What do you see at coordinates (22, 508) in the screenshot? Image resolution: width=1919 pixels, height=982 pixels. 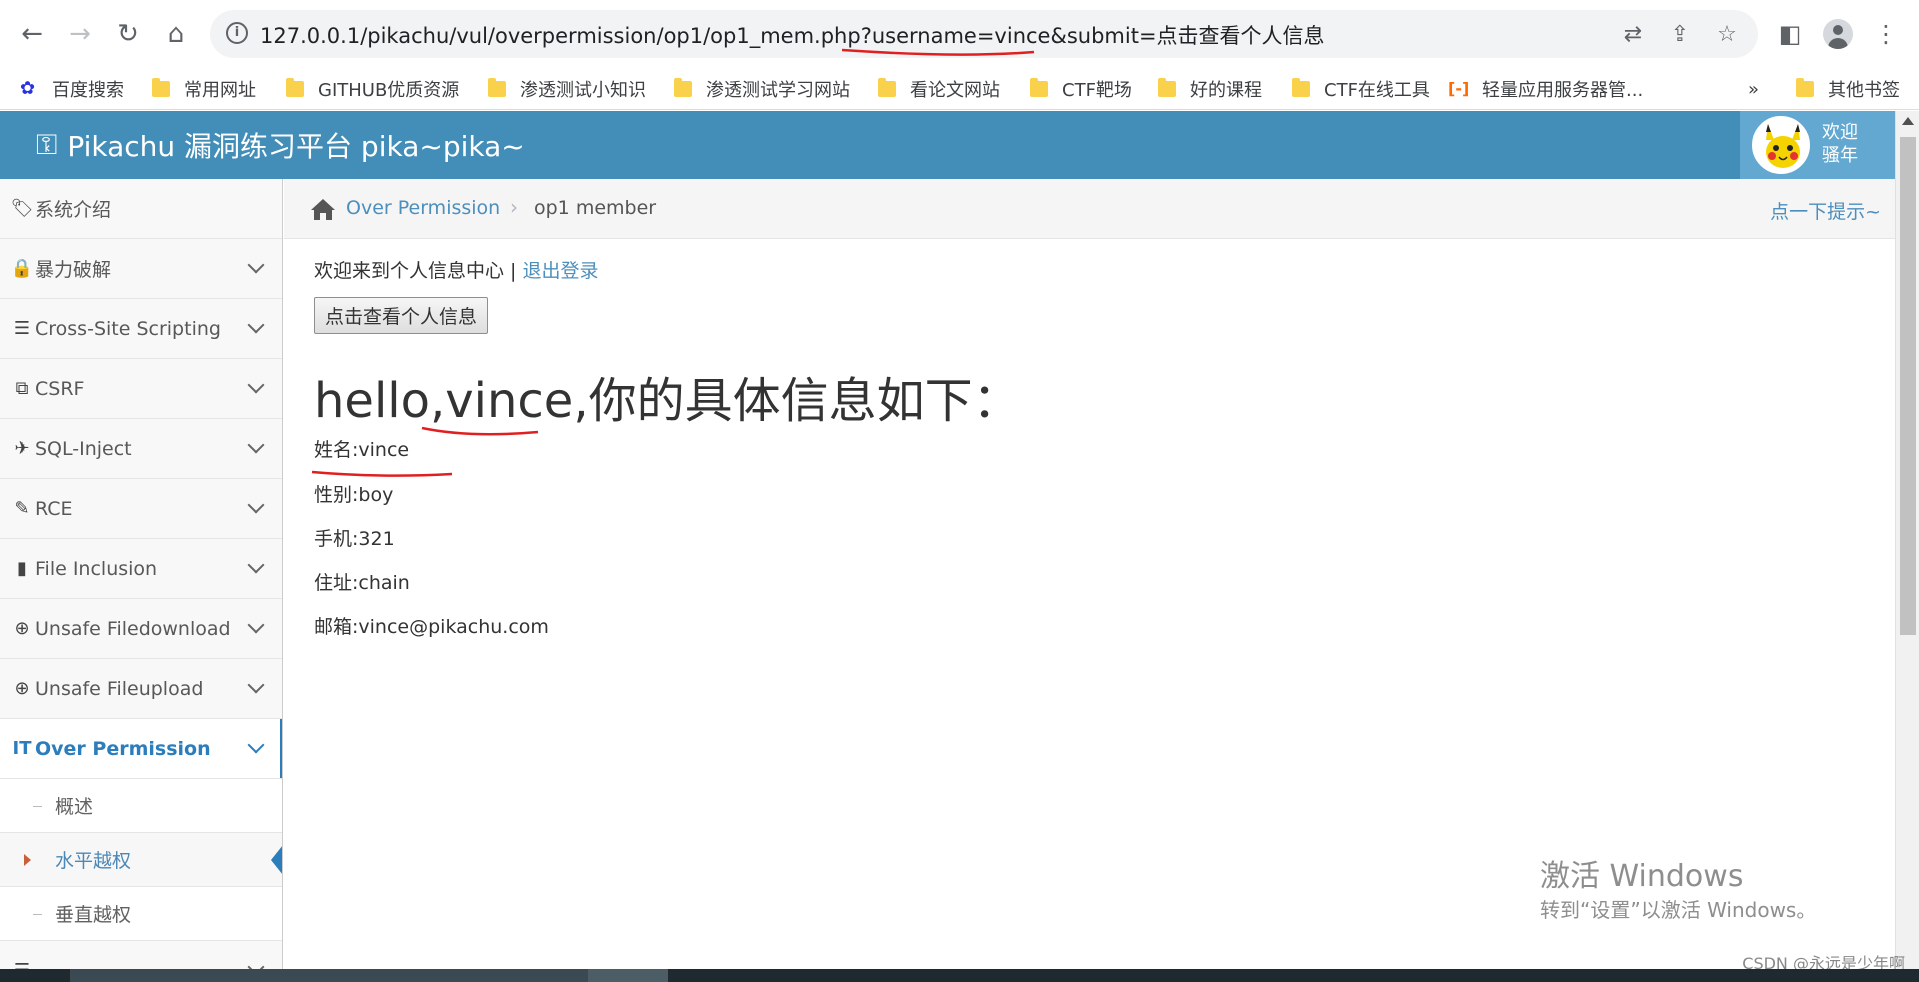 I see `pencil-icon: ✎` at bounding box center [22, 508].